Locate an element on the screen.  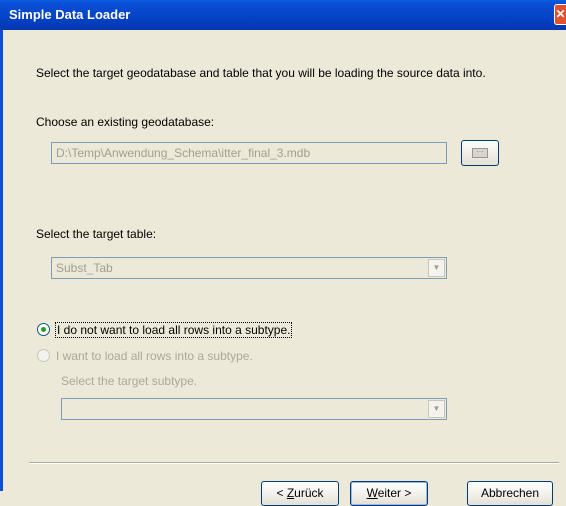
geodatabase-label: Choose an existing geodatabase: is located at coordinates (125, 122).